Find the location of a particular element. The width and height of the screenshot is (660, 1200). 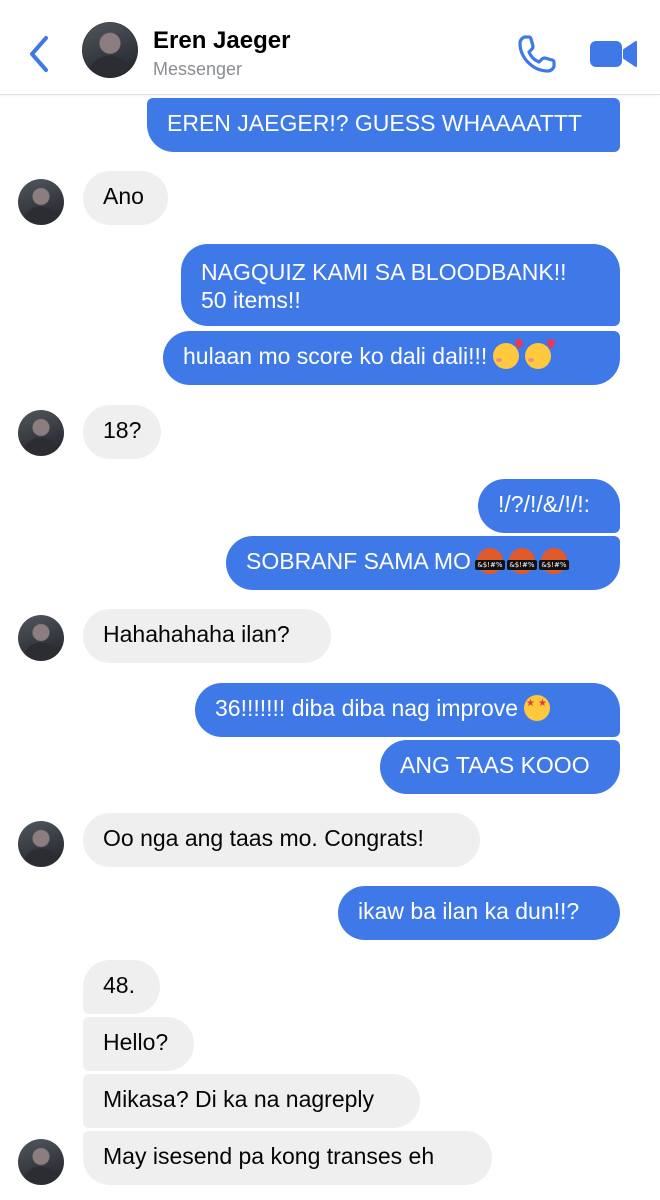

message-bubble-incoming: Ano is located at coordinates (125, 198).